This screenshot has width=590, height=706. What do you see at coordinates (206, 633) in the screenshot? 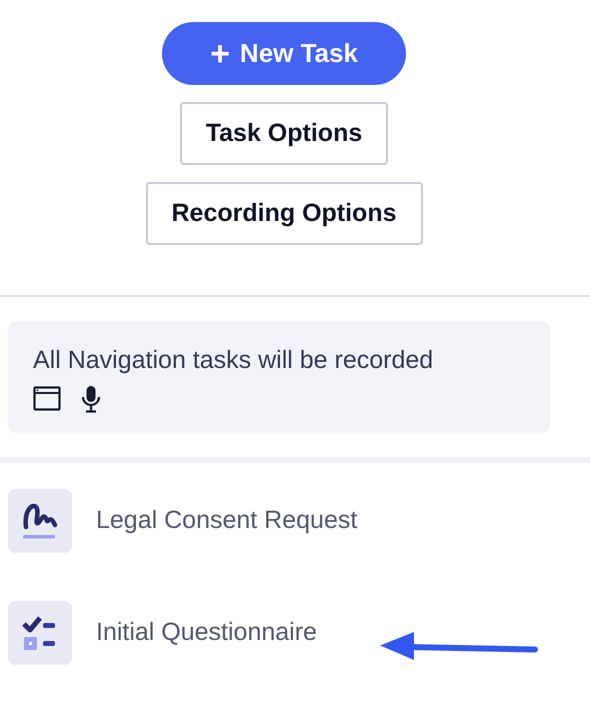
I see `task-item: Initial Questionnaire` at bounding box center [206, 633].